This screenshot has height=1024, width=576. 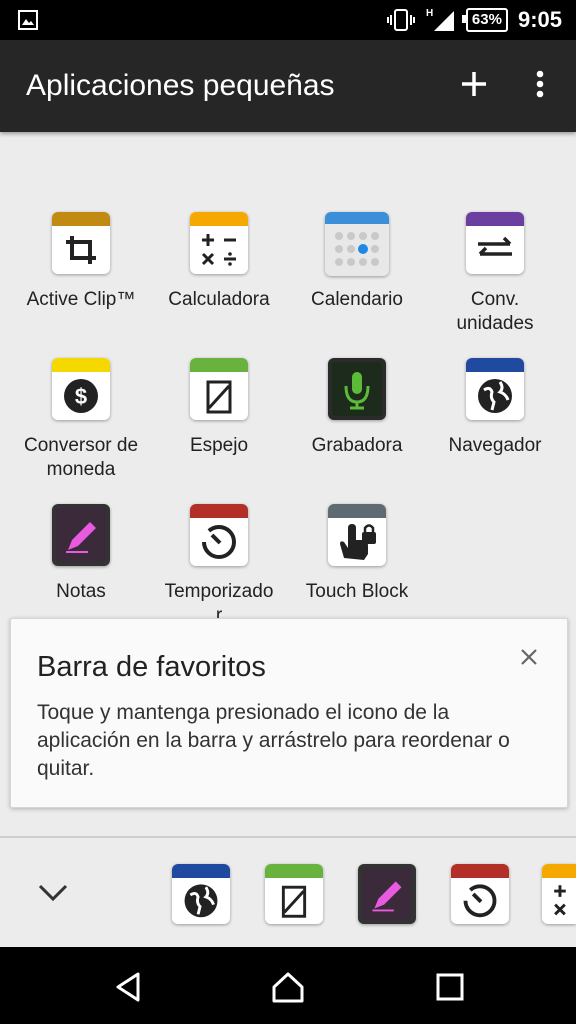 I want to click on conversor-moneda-app-icon: $, so click(x=81, y=389).